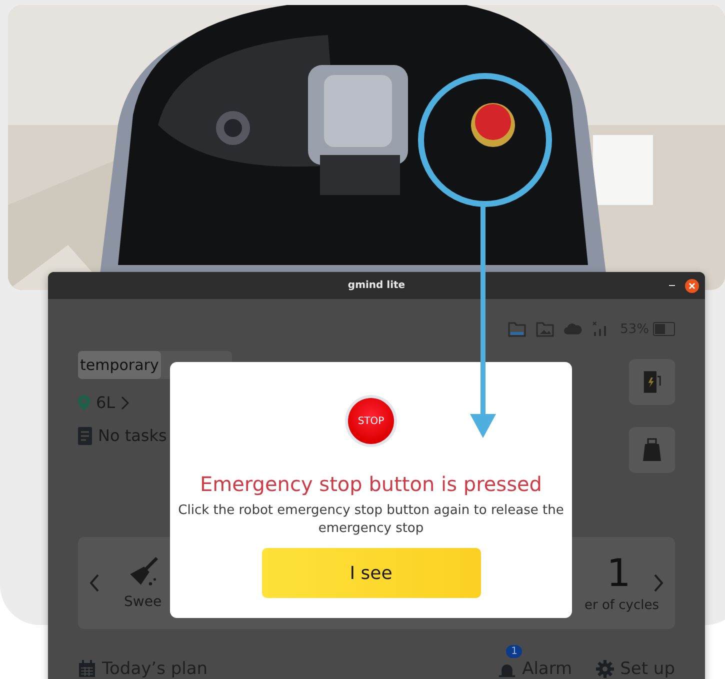 This screenshot has height=679, width=725. What do you see at coordinates (652, 450) in the screenshot?
I see `robot-button` at bounding box center [652, 450].